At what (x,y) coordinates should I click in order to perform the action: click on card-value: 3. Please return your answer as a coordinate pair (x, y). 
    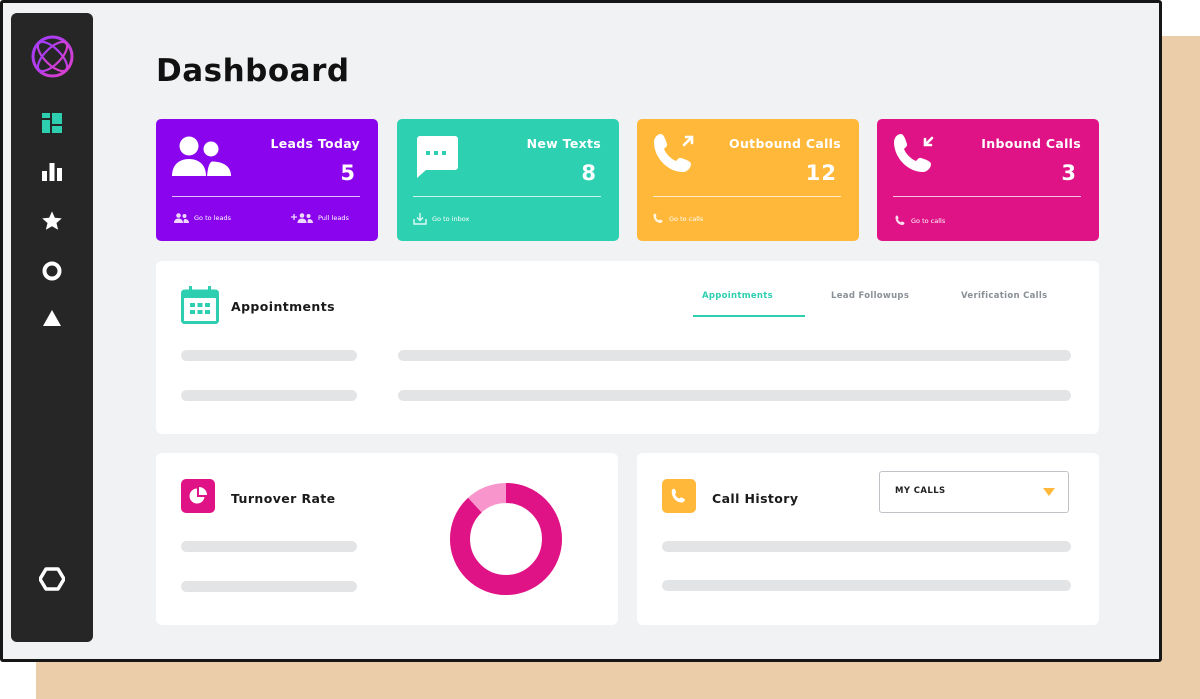
    Looking at the image, I should click on (1069, 173).